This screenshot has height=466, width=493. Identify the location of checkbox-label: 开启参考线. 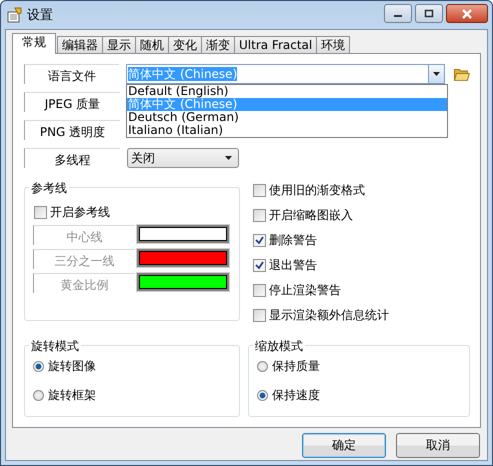
(80, 212).